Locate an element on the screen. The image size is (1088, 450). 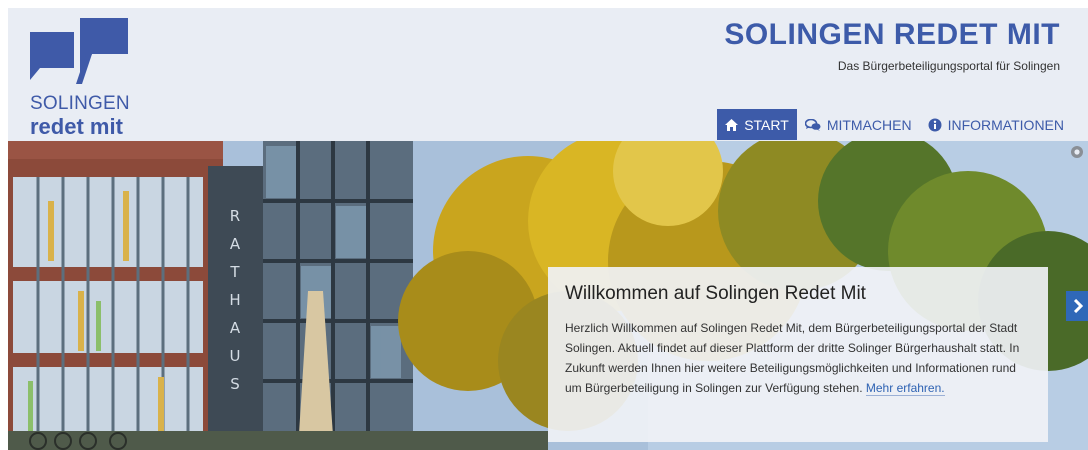
svg-text: T is located at coordinates (234, 272).